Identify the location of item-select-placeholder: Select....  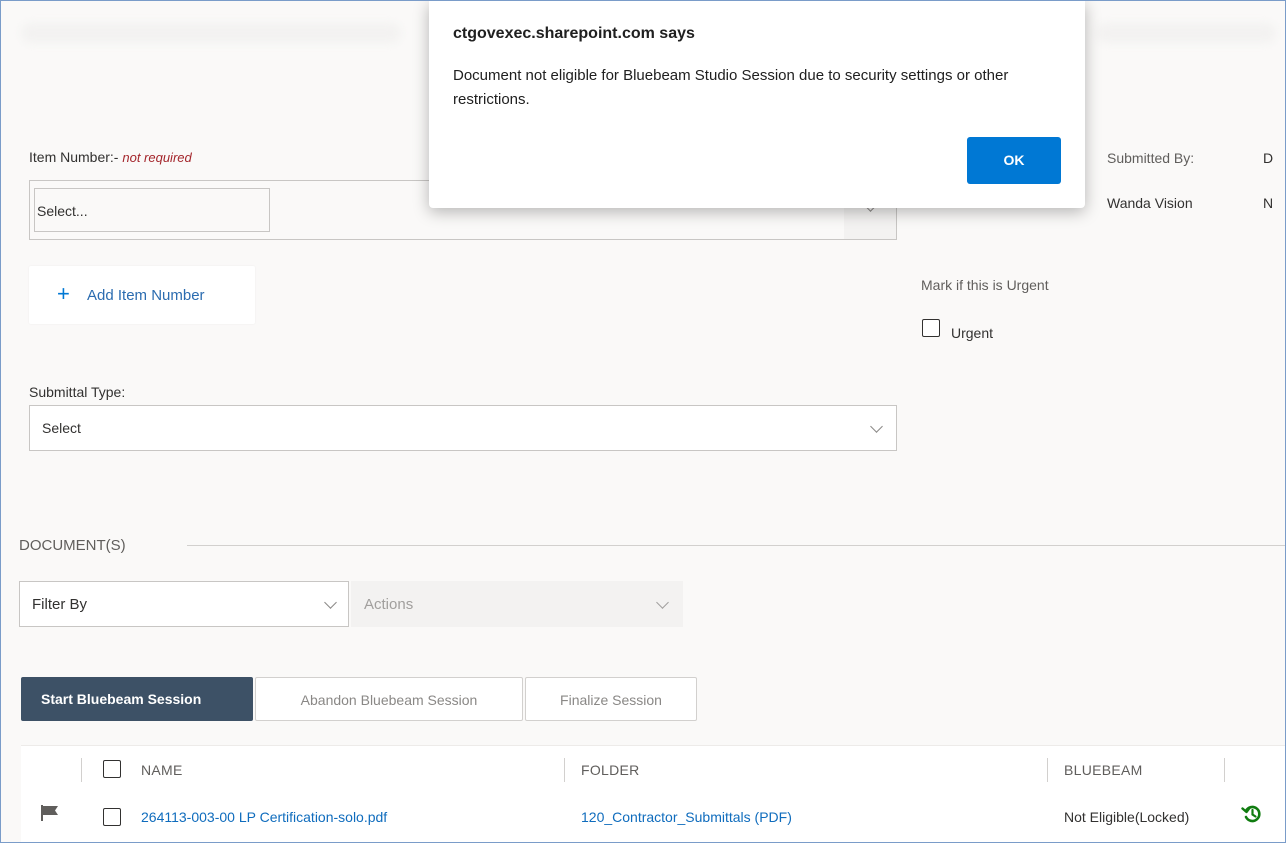
(62, 211).